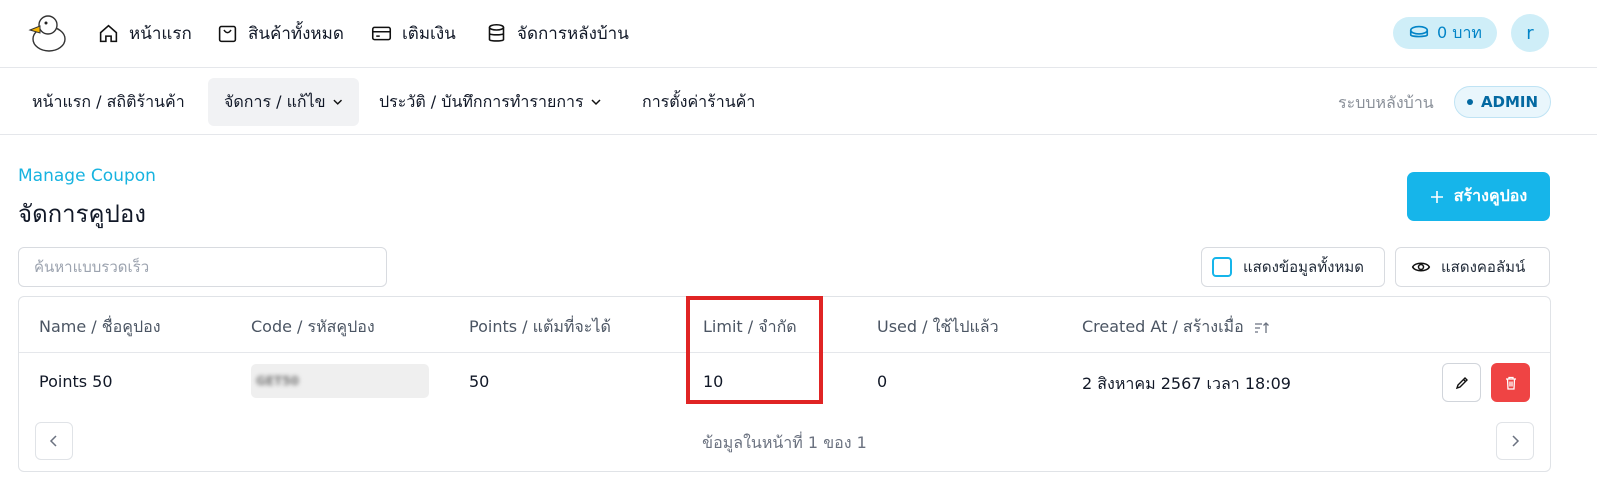 This screenshot has width=1597, height=499. I want to click on topnav-backoffice: จัดการหลังบ้าน, so click(557, 33).